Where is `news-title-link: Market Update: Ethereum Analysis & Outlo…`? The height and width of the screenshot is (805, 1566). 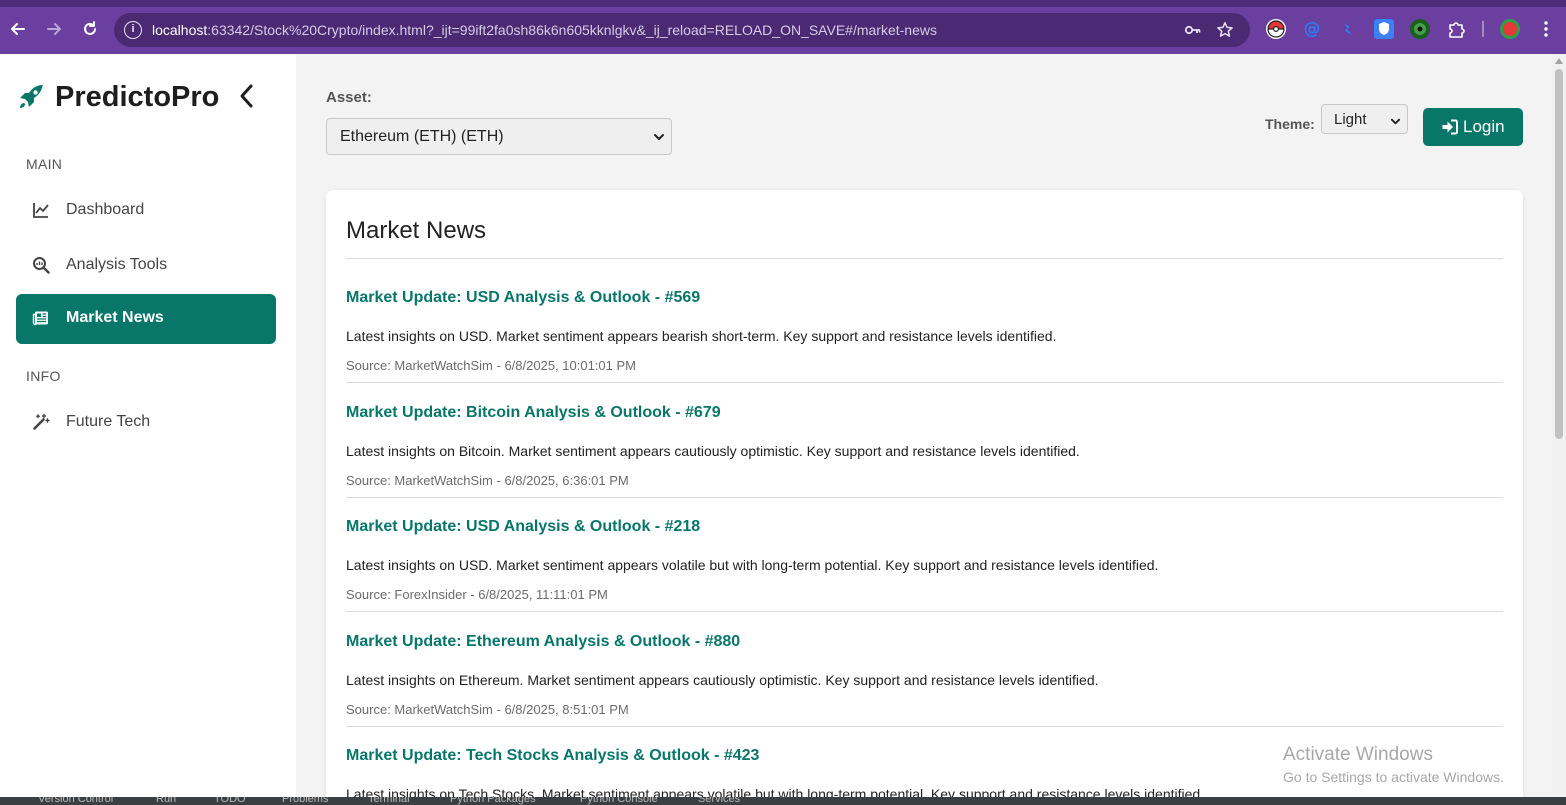
news-title-link: Market Update: Ethereum Analysis & Outlo… is located at coordinates (543, 642).